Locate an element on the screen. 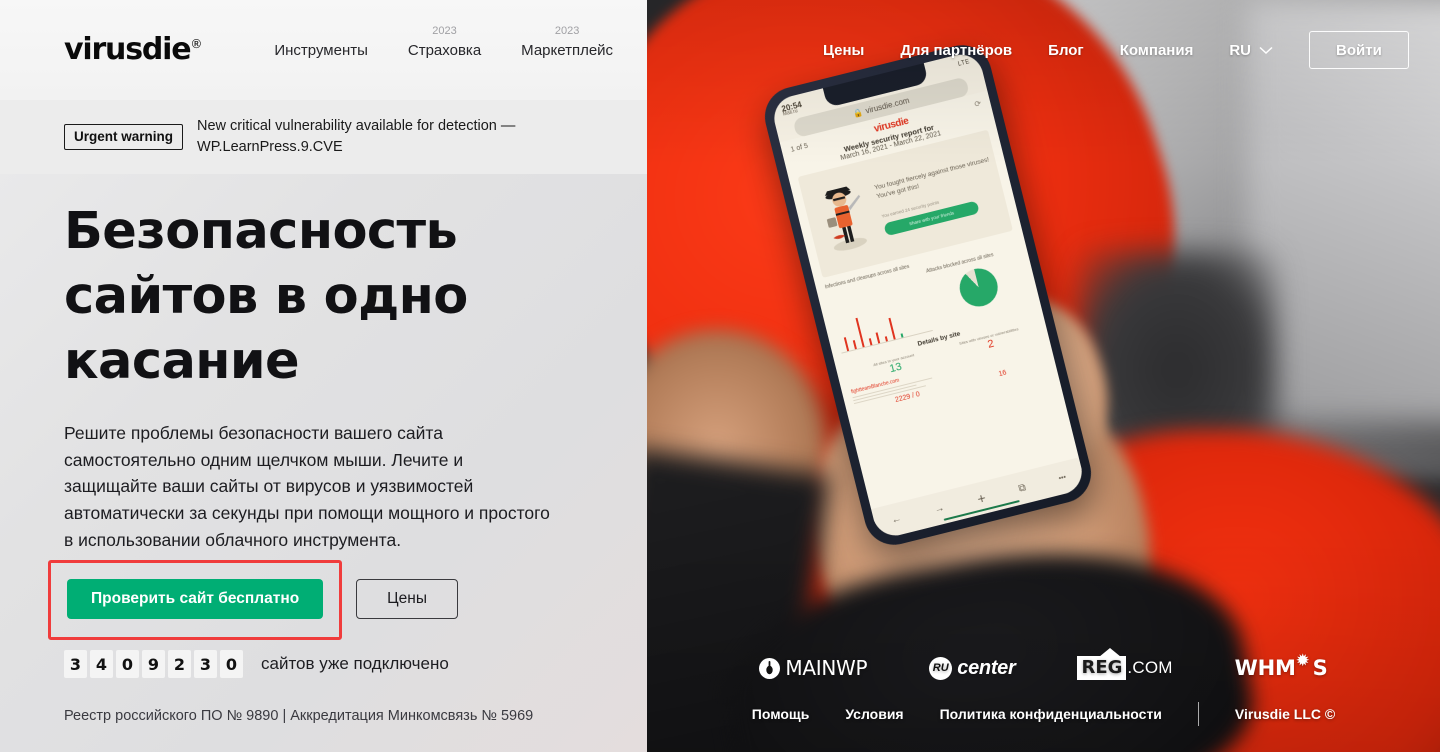  nav-item-marketplace: 2023 Маркетплейс is located at coordinates (567, 42).